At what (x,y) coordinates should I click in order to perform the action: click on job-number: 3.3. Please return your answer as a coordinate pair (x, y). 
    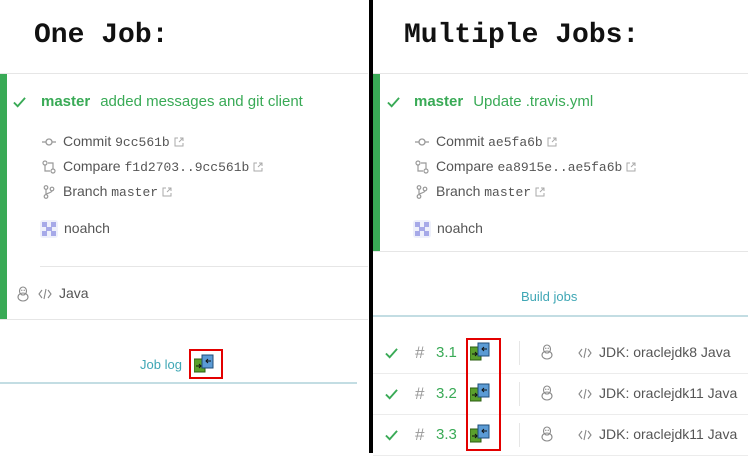
    Looking at the image, I should click on (446, 434).